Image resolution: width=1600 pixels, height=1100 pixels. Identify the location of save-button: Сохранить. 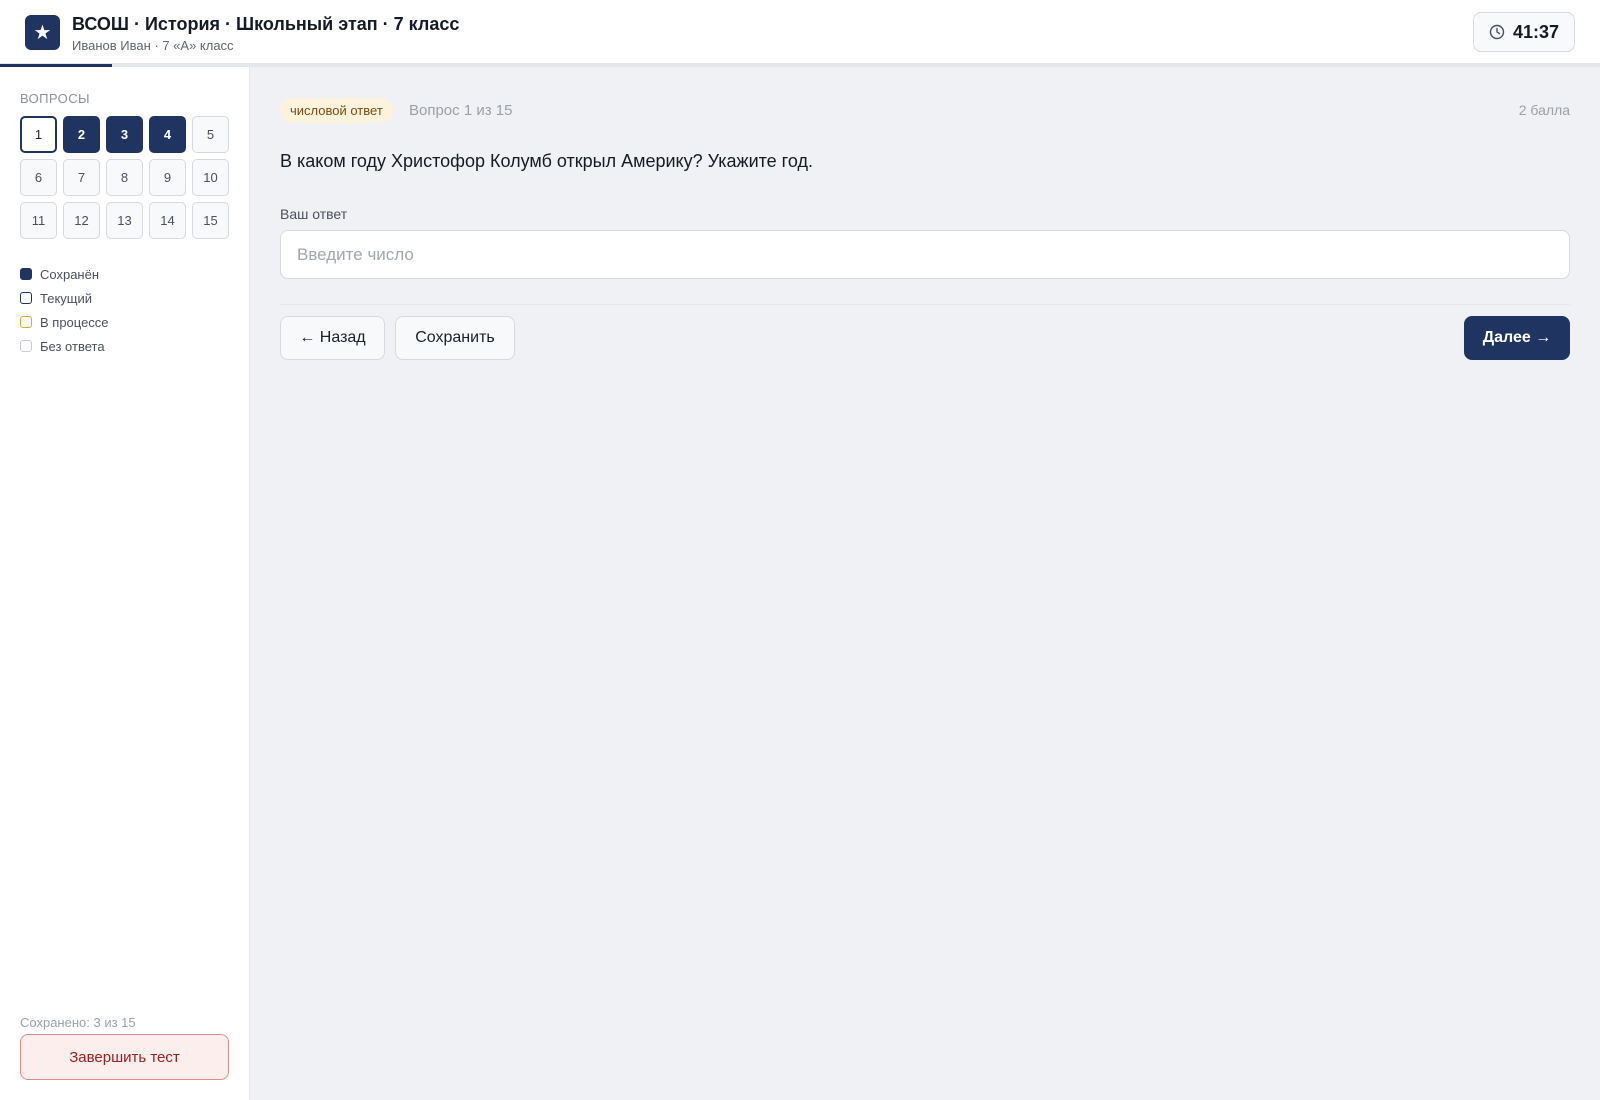
(455, 338).